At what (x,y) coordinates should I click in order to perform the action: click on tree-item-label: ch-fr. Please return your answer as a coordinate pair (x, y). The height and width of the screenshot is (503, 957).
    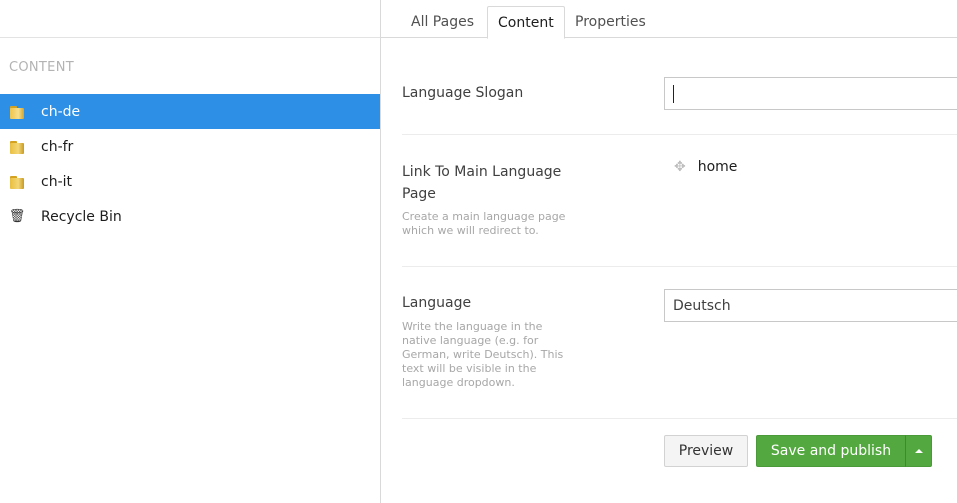
    Looking at the image, I should click on (57, 146).